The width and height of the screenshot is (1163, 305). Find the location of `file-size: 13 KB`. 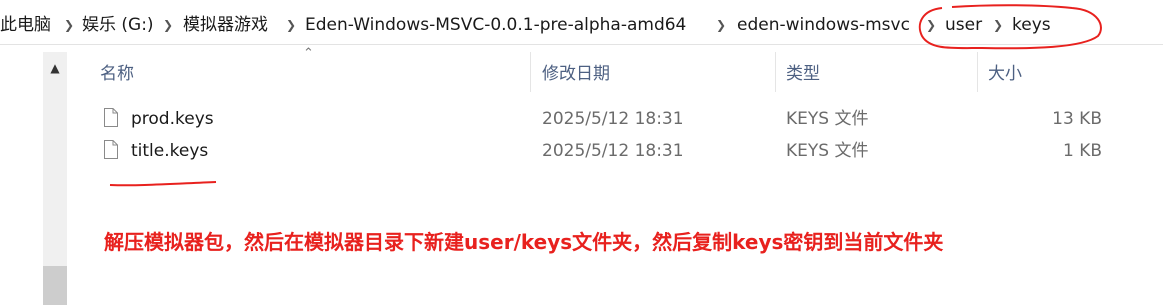

file-size: 13 KB is located at coordinates (1077, 119).